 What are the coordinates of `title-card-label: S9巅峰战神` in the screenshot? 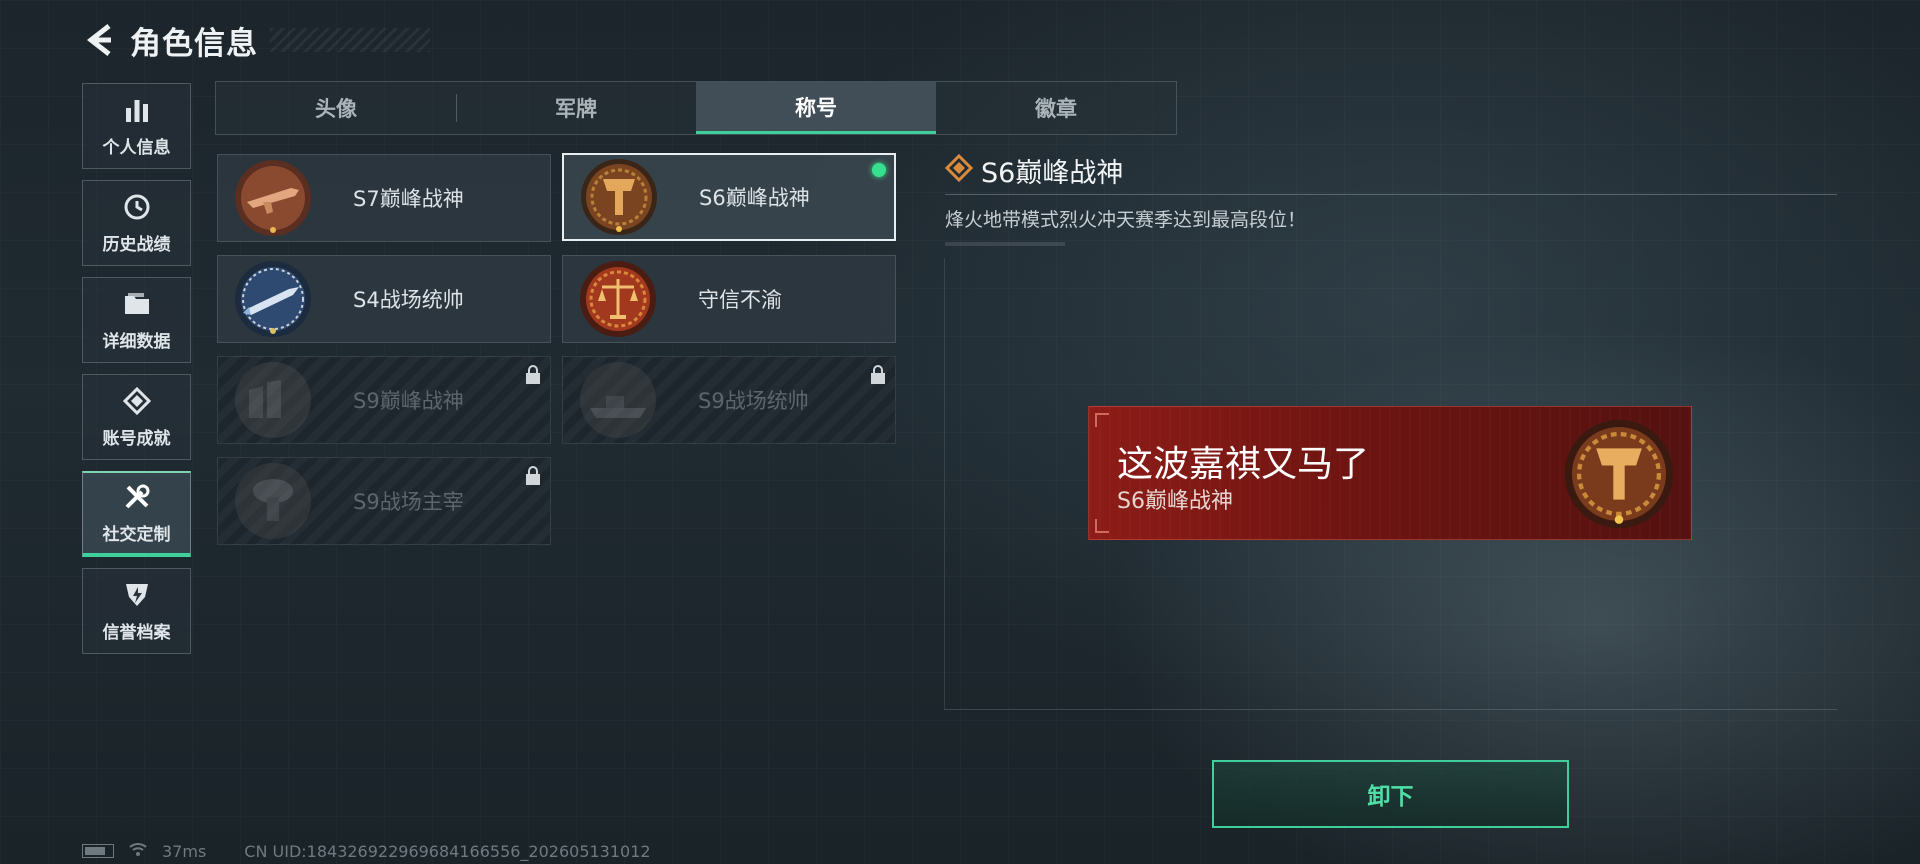 It's located at (408, 401).